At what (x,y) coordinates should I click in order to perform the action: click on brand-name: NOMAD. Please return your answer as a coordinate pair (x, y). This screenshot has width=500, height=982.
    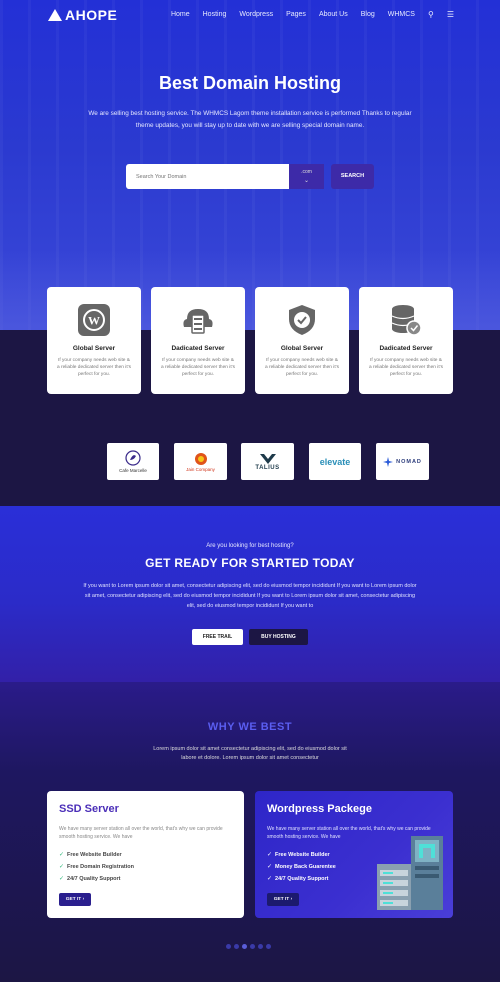
    Looking at the image, I should click on (409, 461).